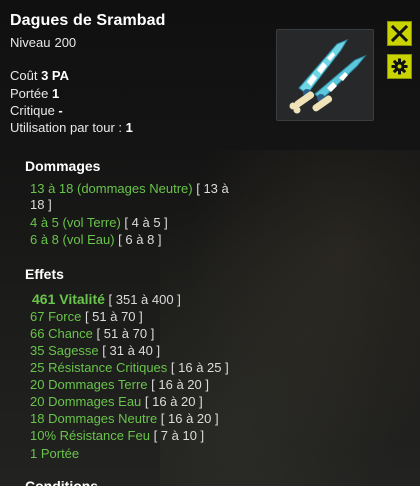  I want to click on effect-value: 1 Portée, so click(55, 453).